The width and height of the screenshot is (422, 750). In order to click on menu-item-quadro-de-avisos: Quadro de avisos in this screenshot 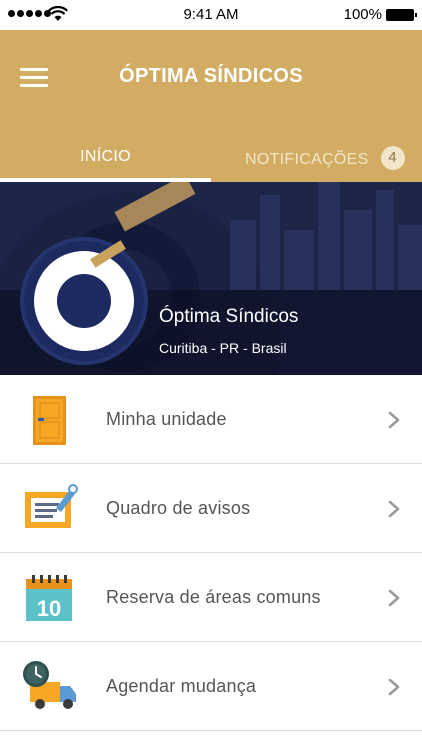, I will do `click(211, 508)`.